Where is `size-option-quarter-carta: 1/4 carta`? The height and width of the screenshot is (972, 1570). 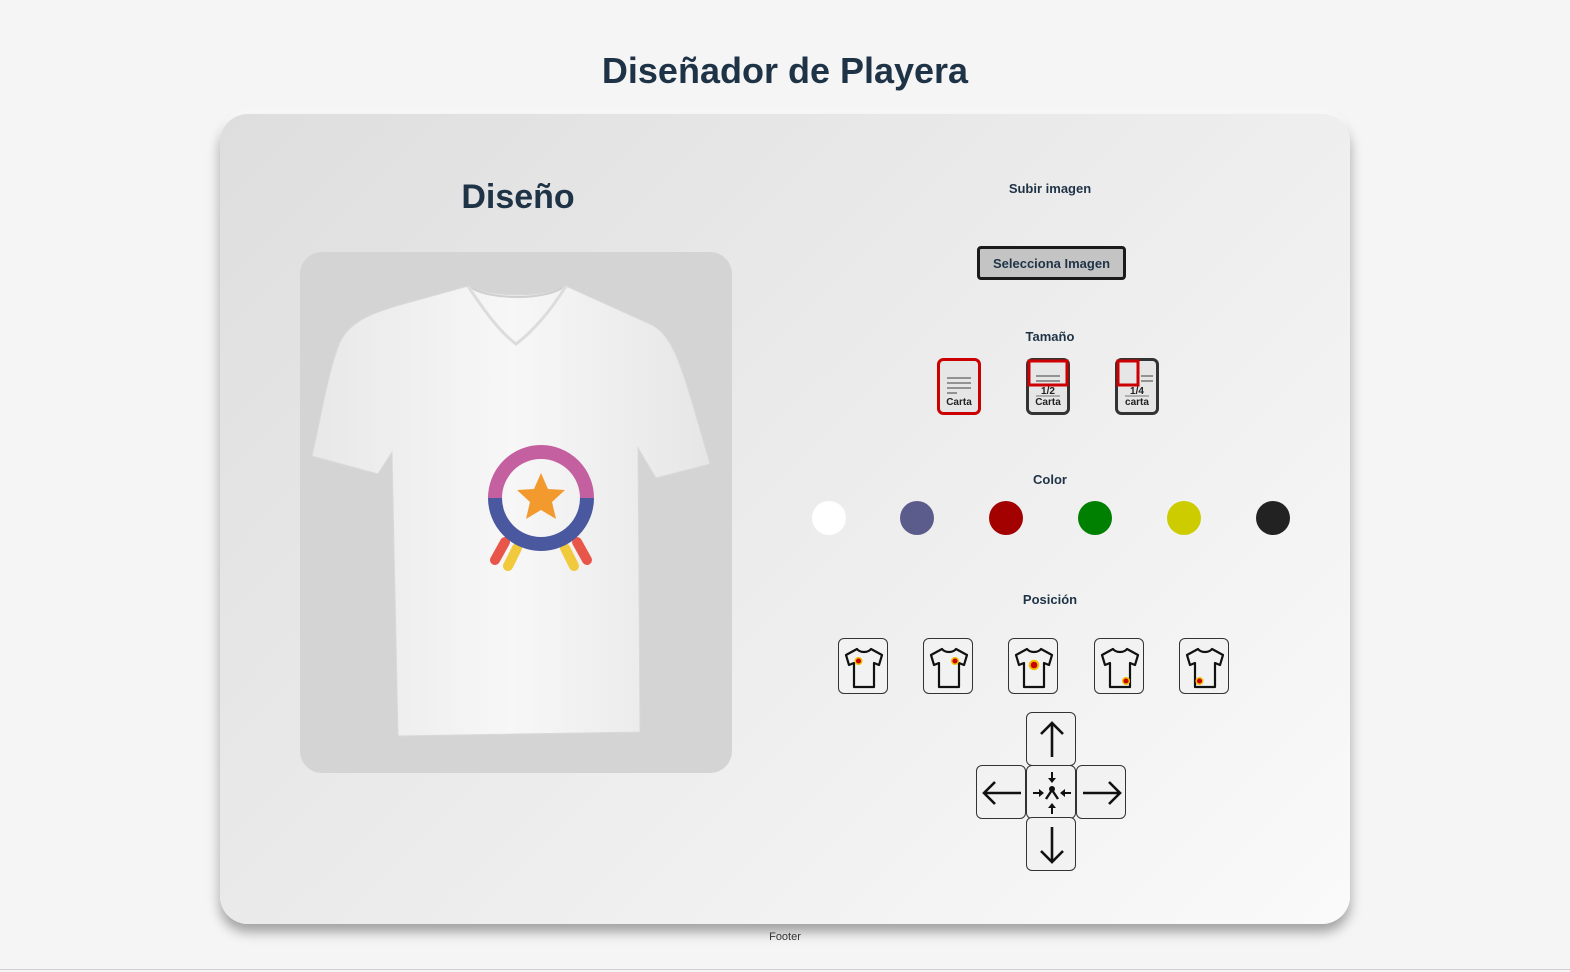 size-option-quarter-carta: 1/4 carta is located at coordinates (1137, 386).